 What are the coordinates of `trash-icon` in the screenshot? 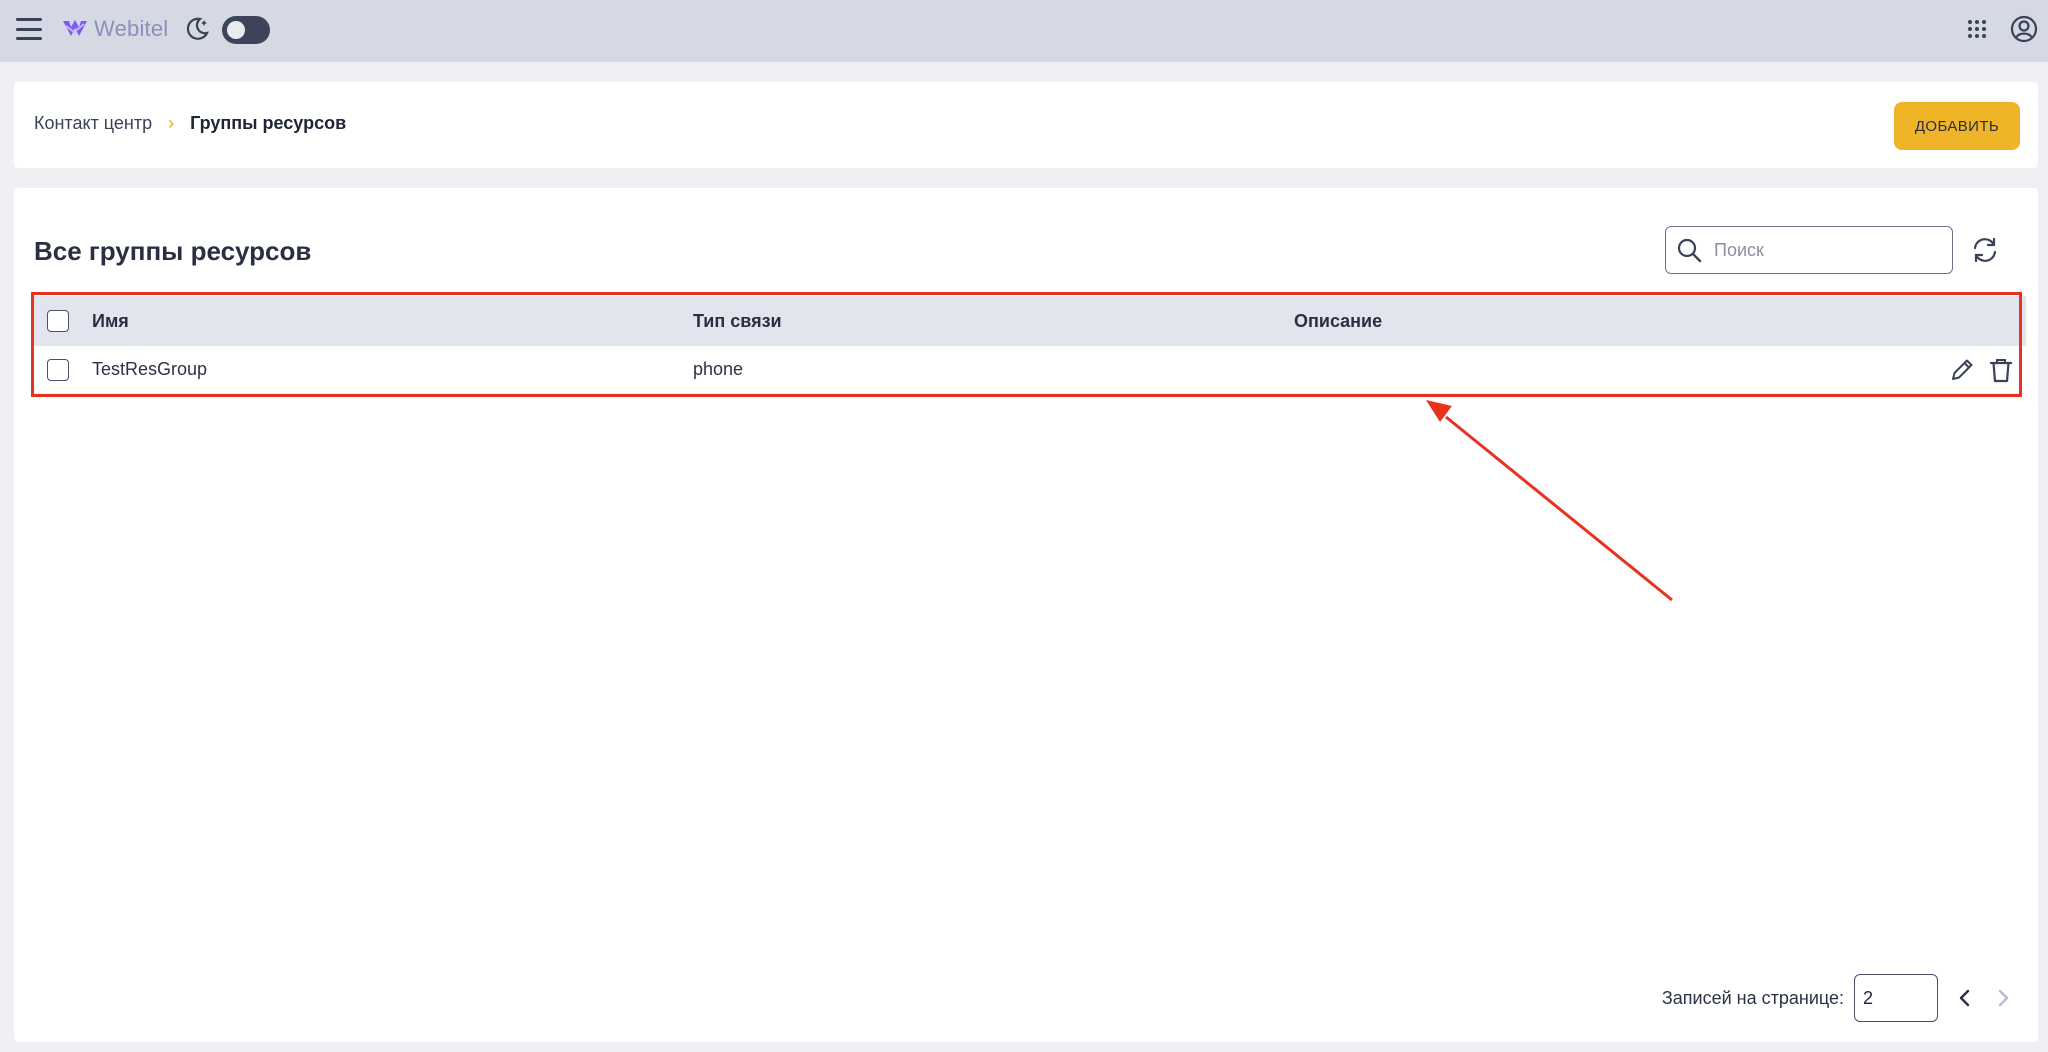 It's located at (2001, 370).